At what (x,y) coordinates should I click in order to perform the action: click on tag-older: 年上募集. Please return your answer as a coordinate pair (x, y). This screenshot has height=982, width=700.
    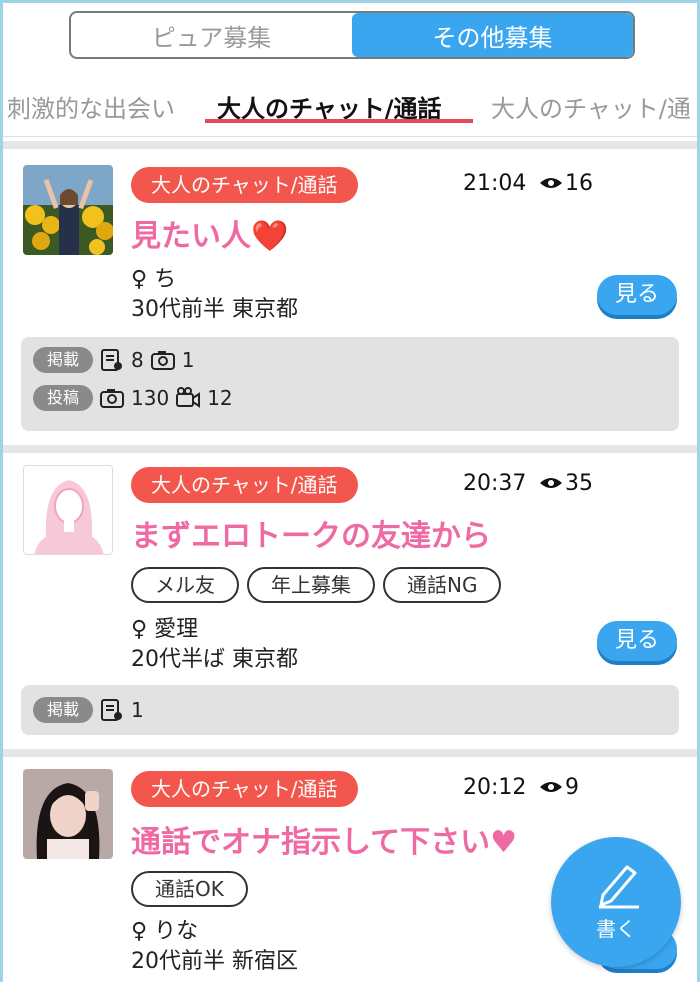
    Looking at the image, I should click on (311, 585).